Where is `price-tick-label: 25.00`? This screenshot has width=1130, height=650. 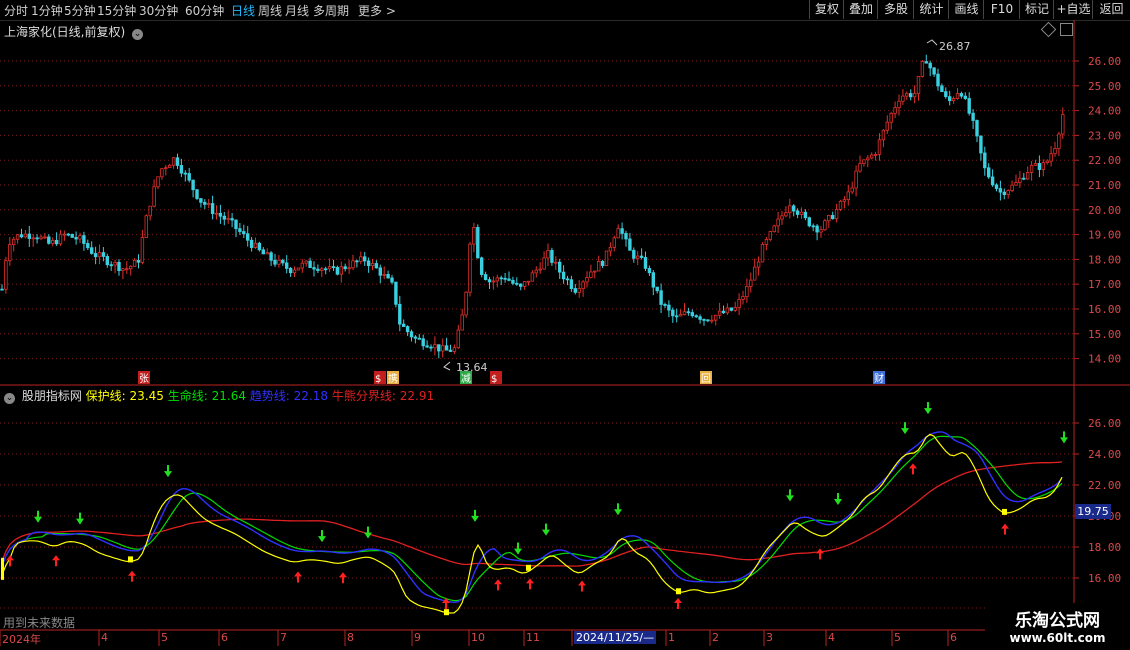
price-tick-label: 25.00 is located at coordinates (1104, 86).